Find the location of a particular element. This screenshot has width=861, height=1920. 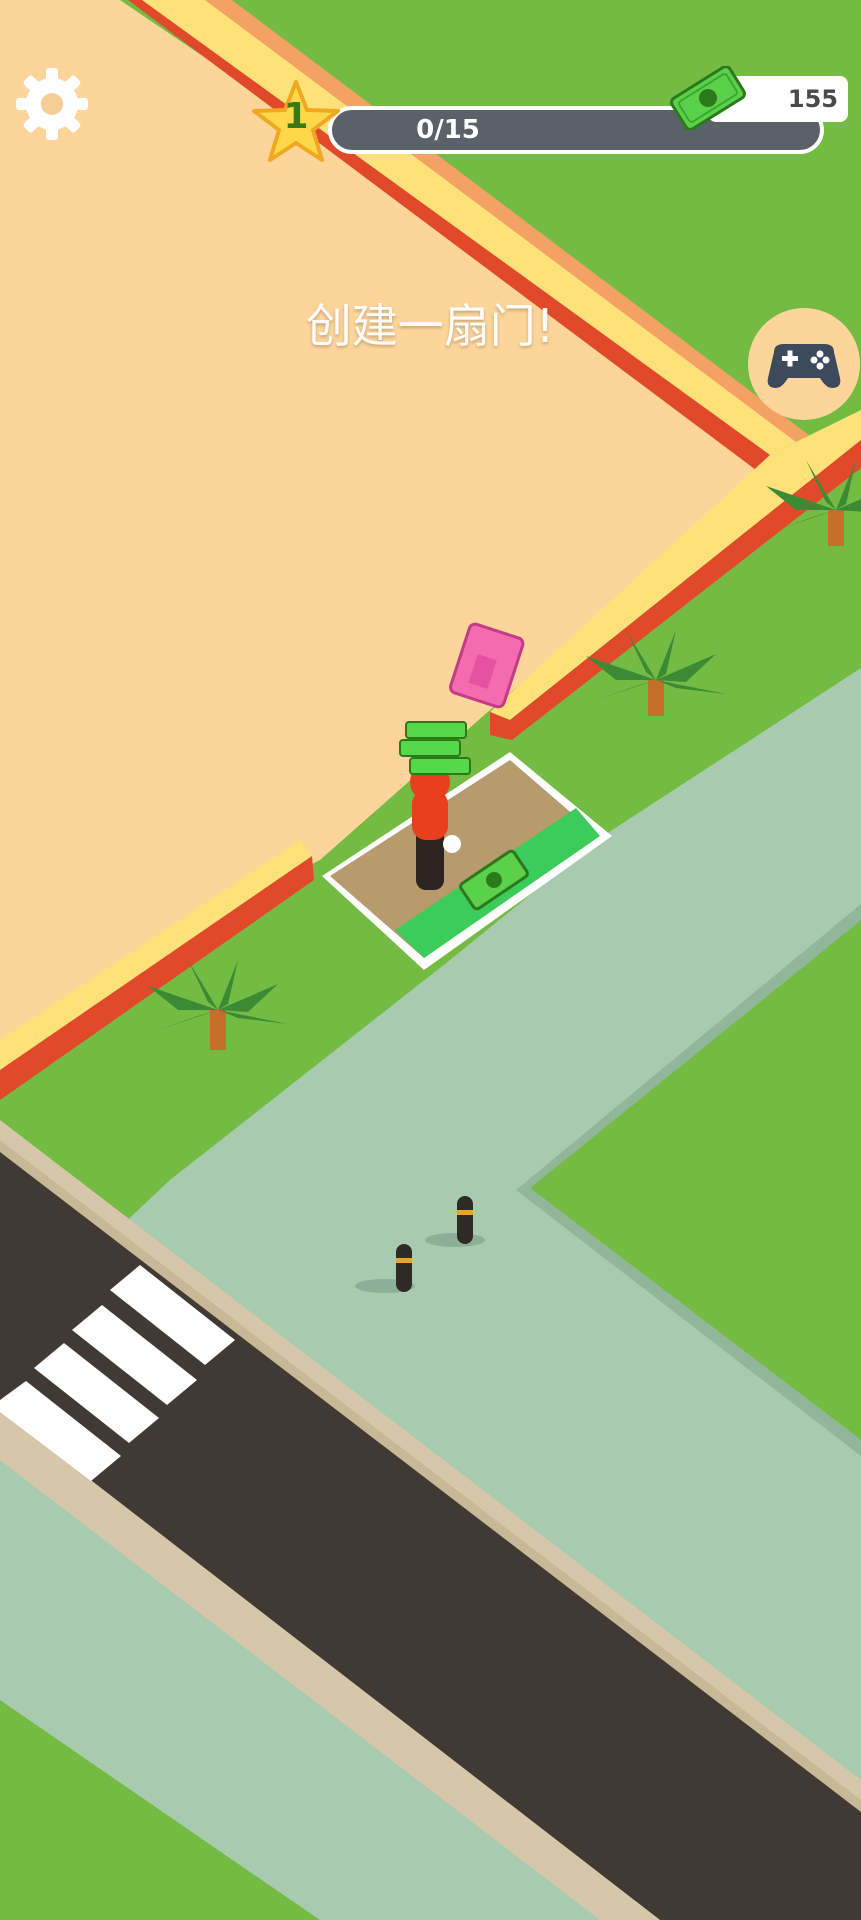

level-number: 1 is located at coordinates (296, 116).